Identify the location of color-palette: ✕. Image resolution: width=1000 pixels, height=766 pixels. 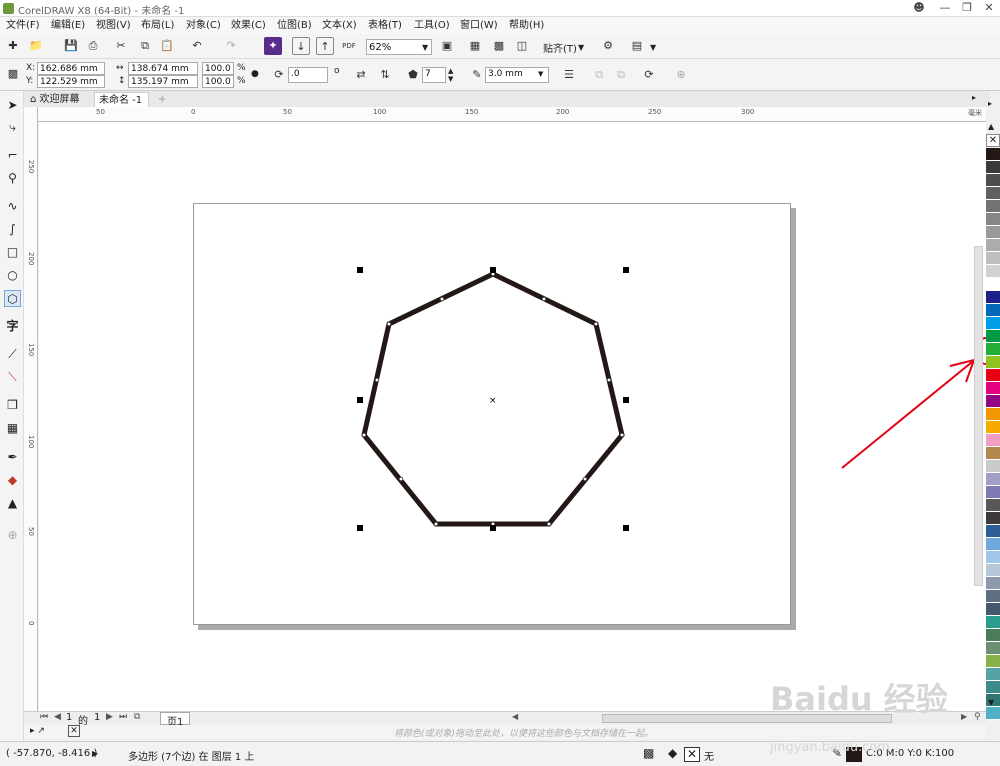
(993, 427).